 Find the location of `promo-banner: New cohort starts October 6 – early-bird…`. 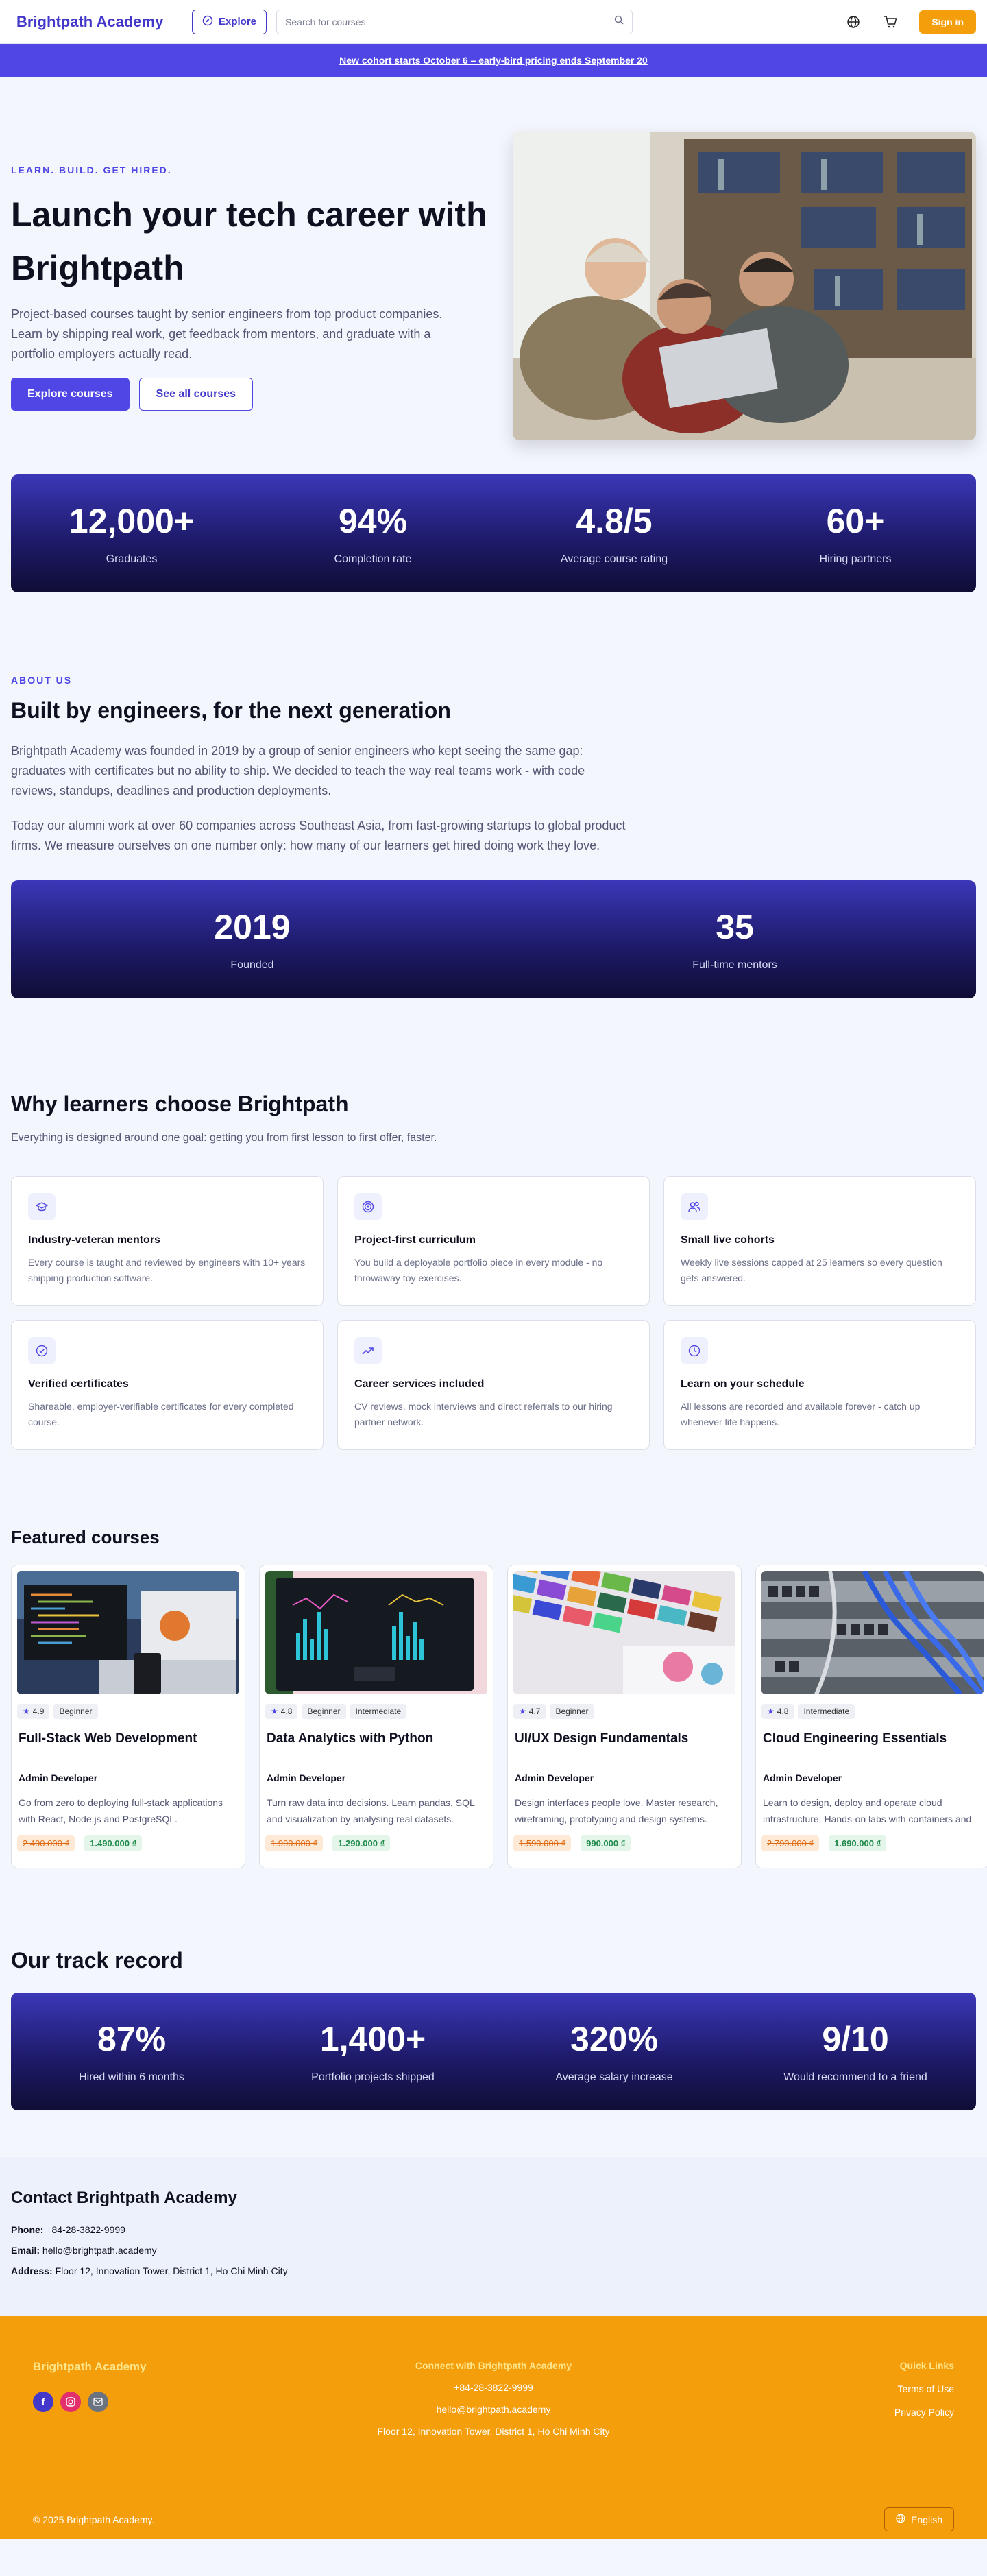

promo-banner: New cohort starts October 6 – early-bird… is located at coordinates (493, 61).